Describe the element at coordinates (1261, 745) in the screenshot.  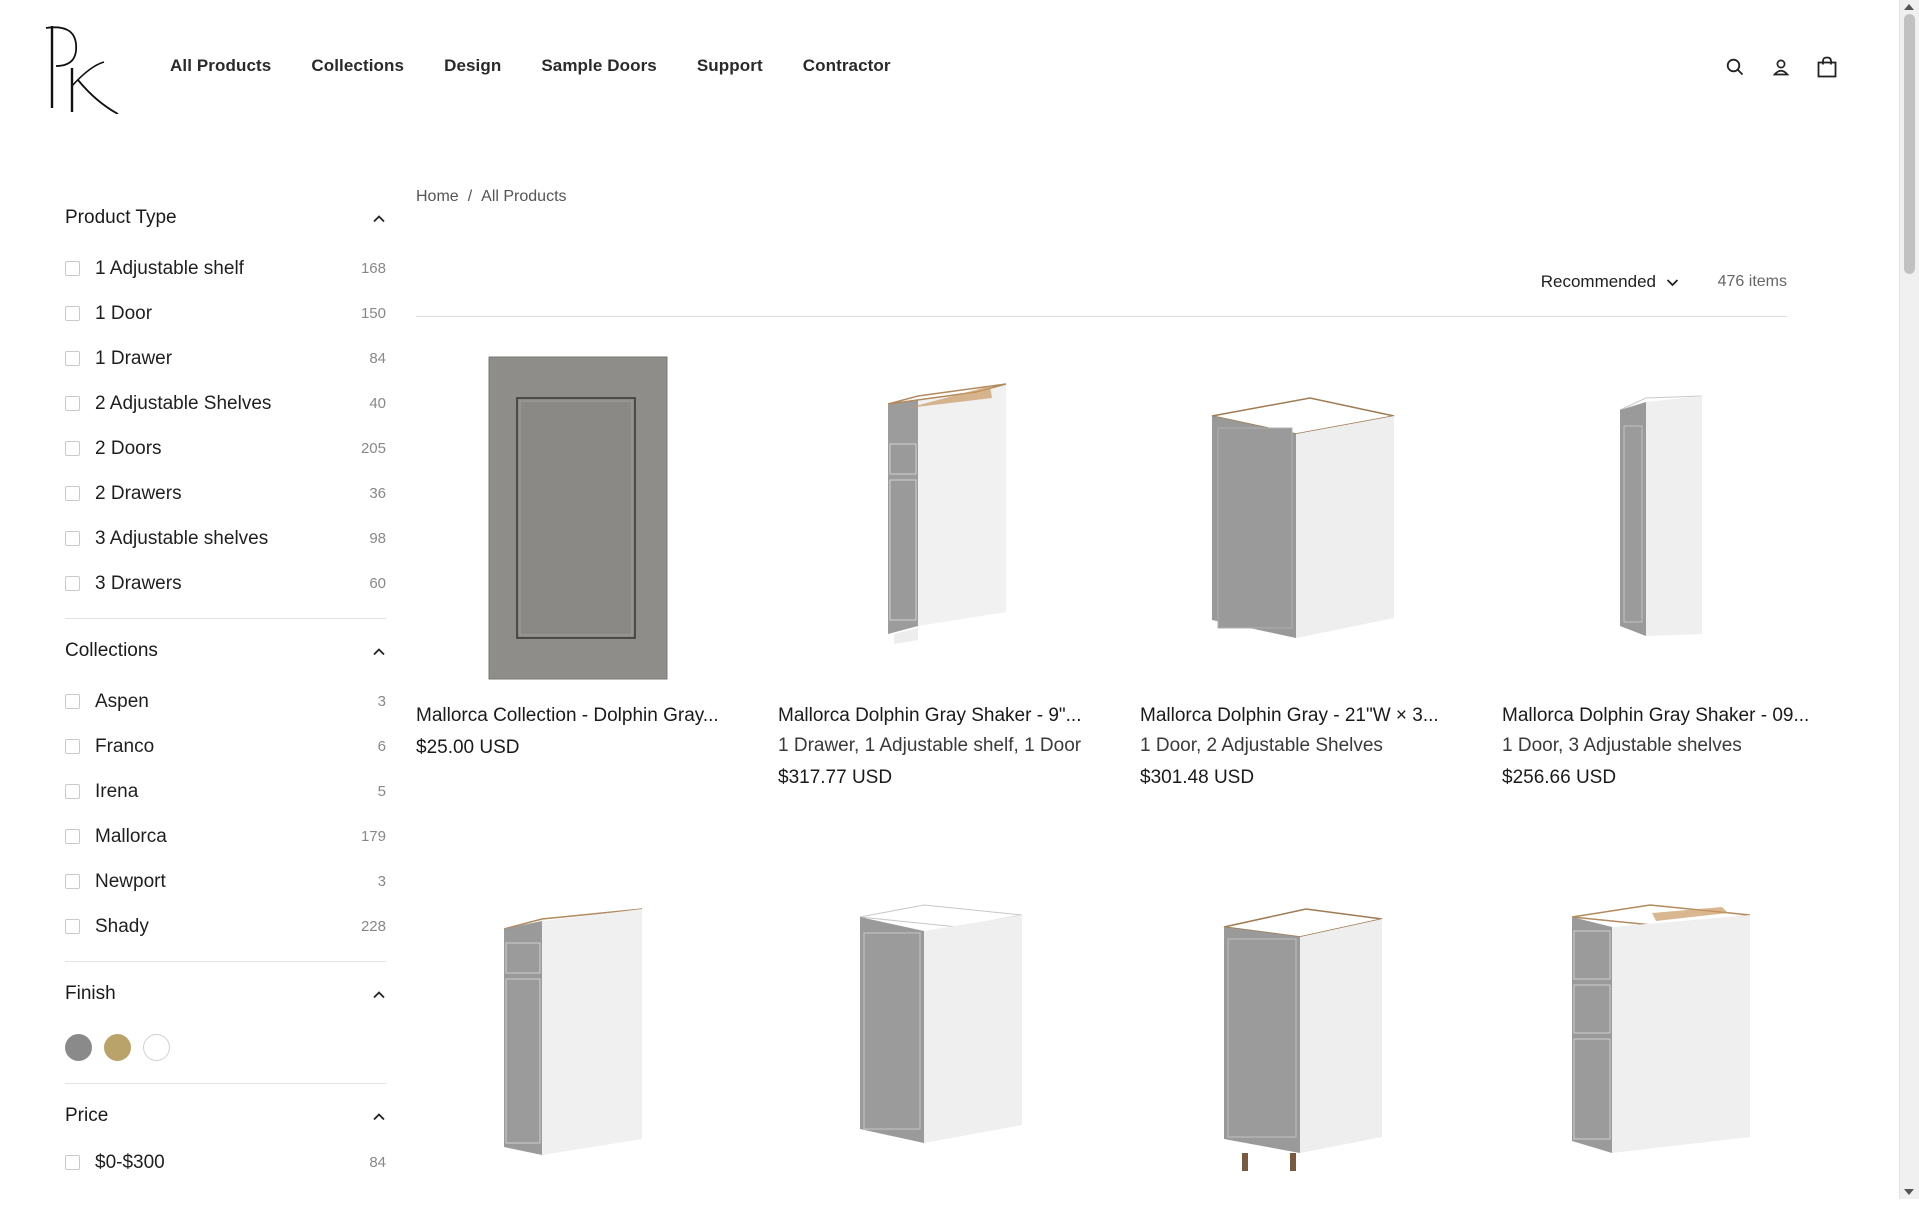
I see `product-subtitle: 1 Door, 2 Adjustable Shelves` at that location.